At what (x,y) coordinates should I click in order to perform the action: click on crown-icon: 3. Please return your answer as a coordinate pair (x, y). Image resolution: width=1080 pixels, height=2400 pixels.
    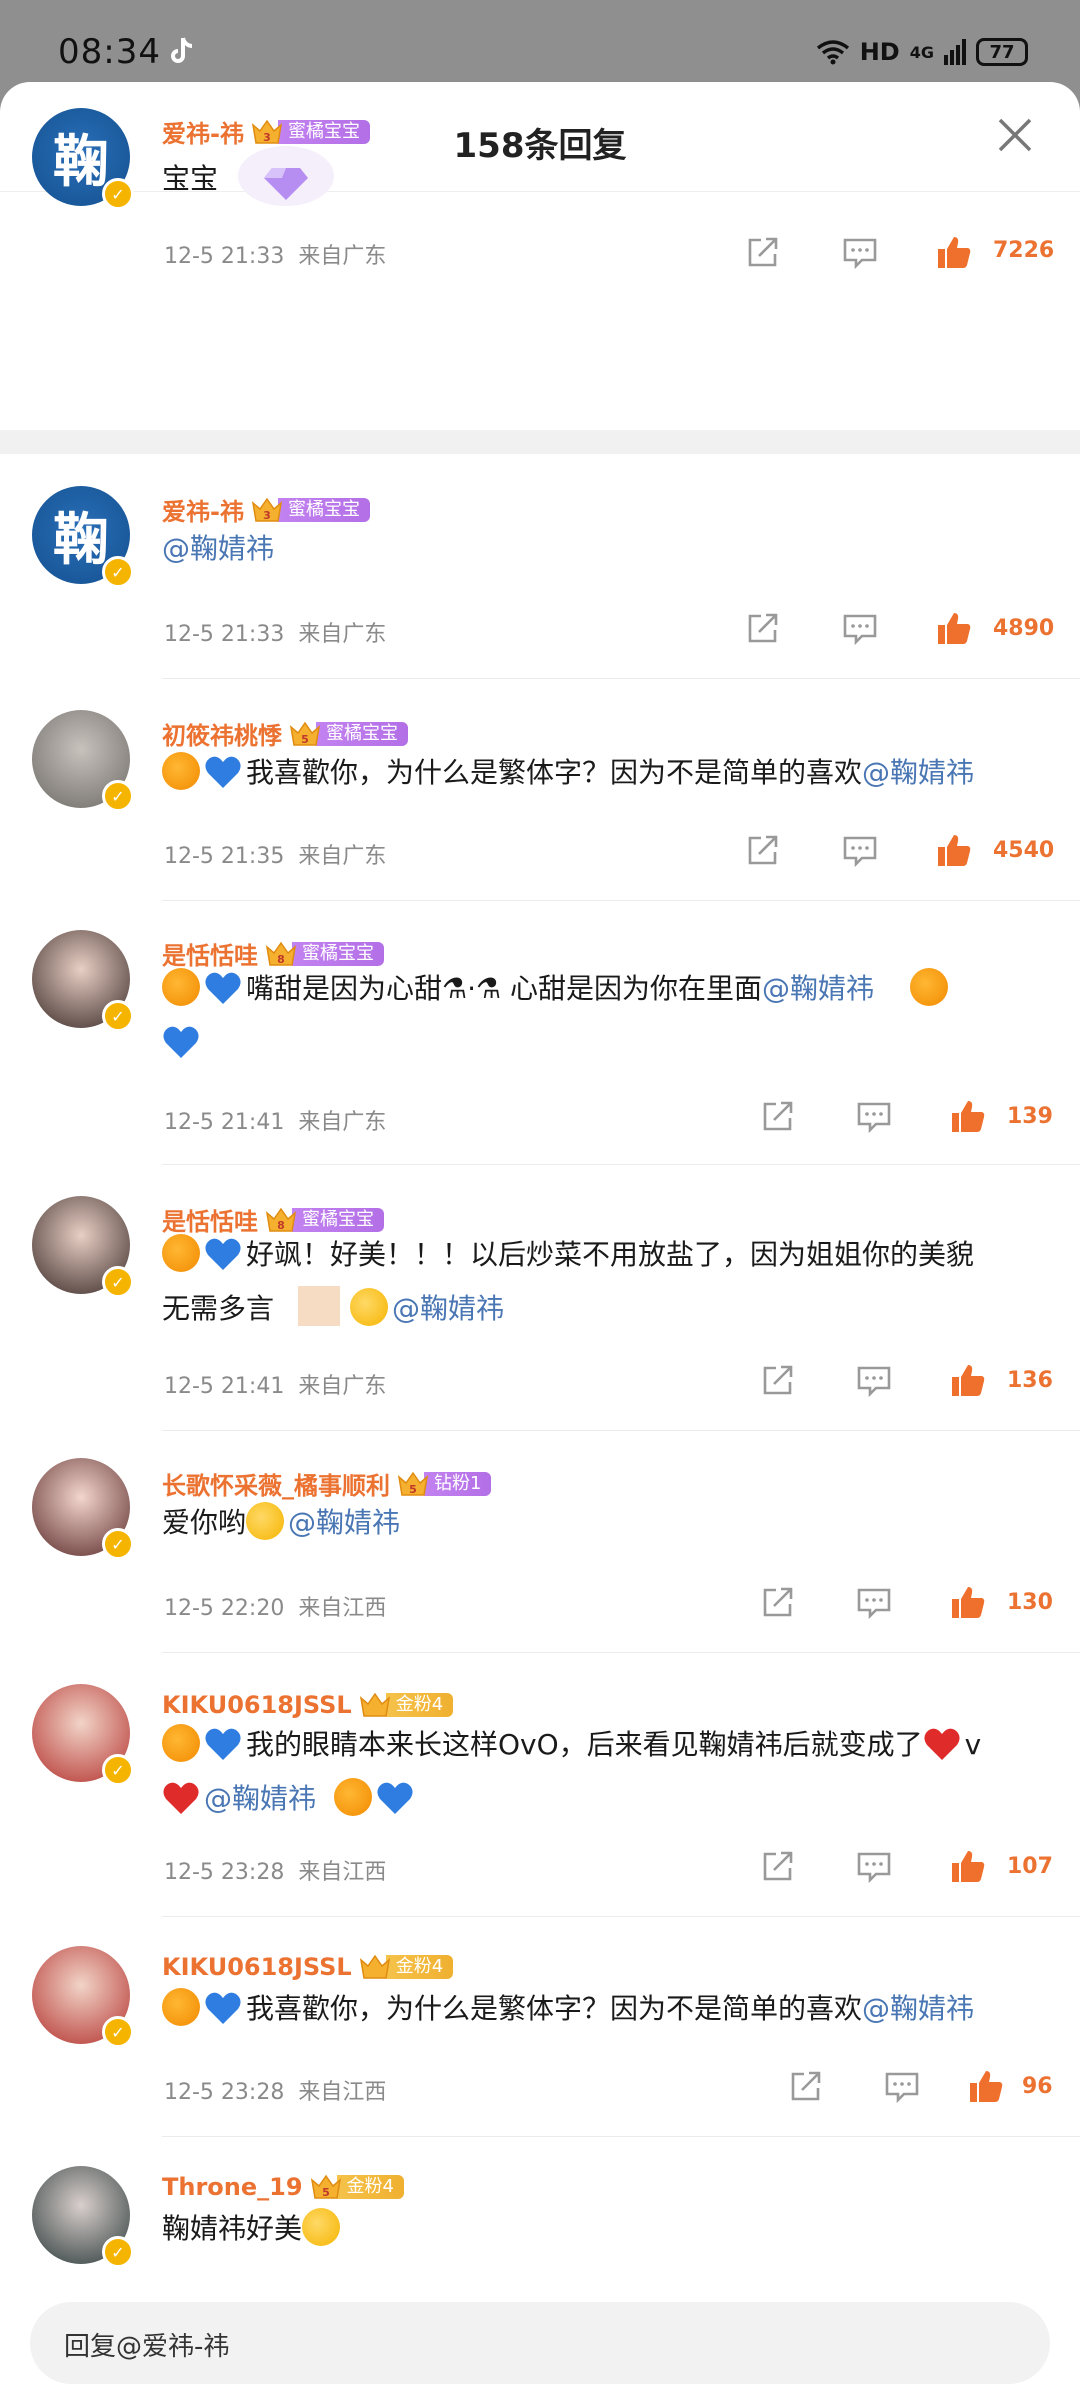
    Looking at the image, I should click on (267, 509).